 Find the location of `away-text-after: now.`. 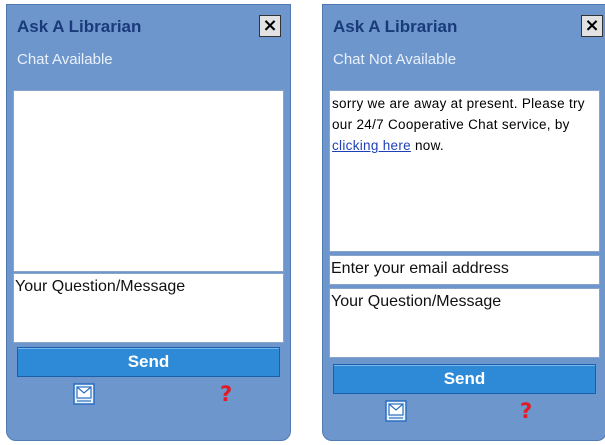

away-text-after: now. is located at coordinates (427, 145).